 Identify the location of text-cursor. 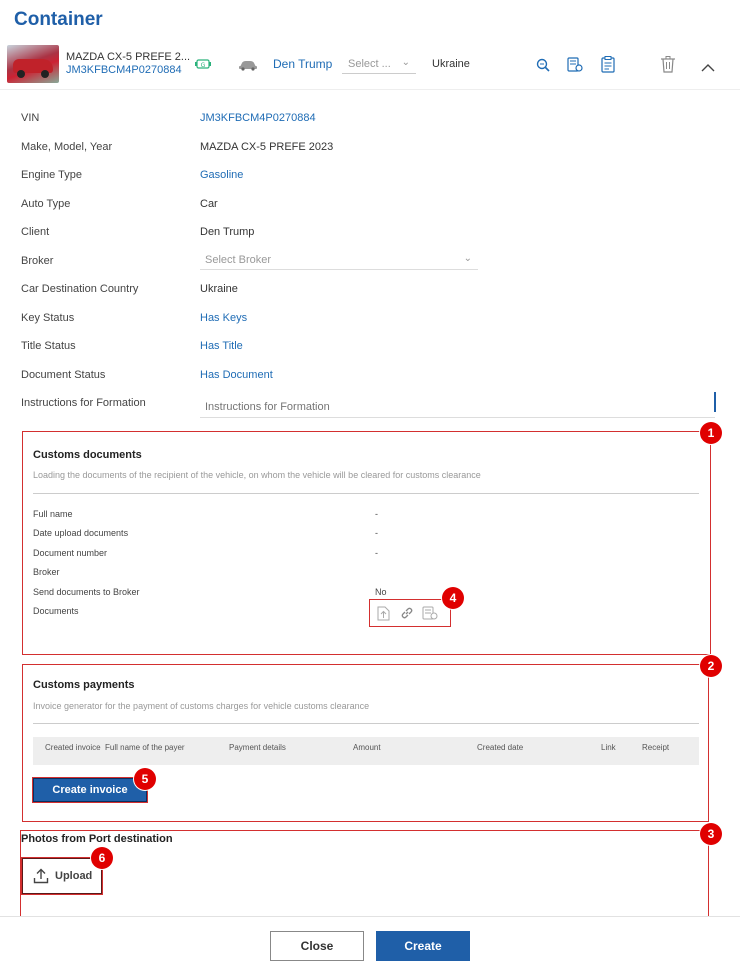
(715, 402).